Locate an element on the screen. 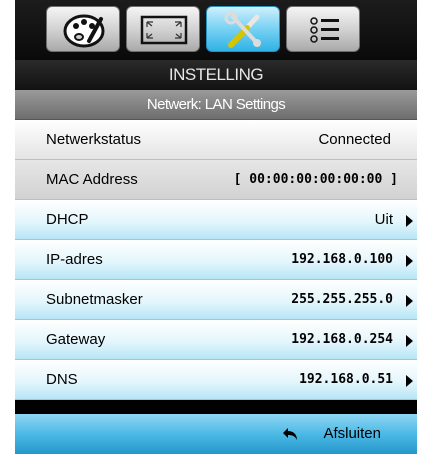 This screenshot has width=432, height=454. palette-icon is located at coordinates (84, 31).